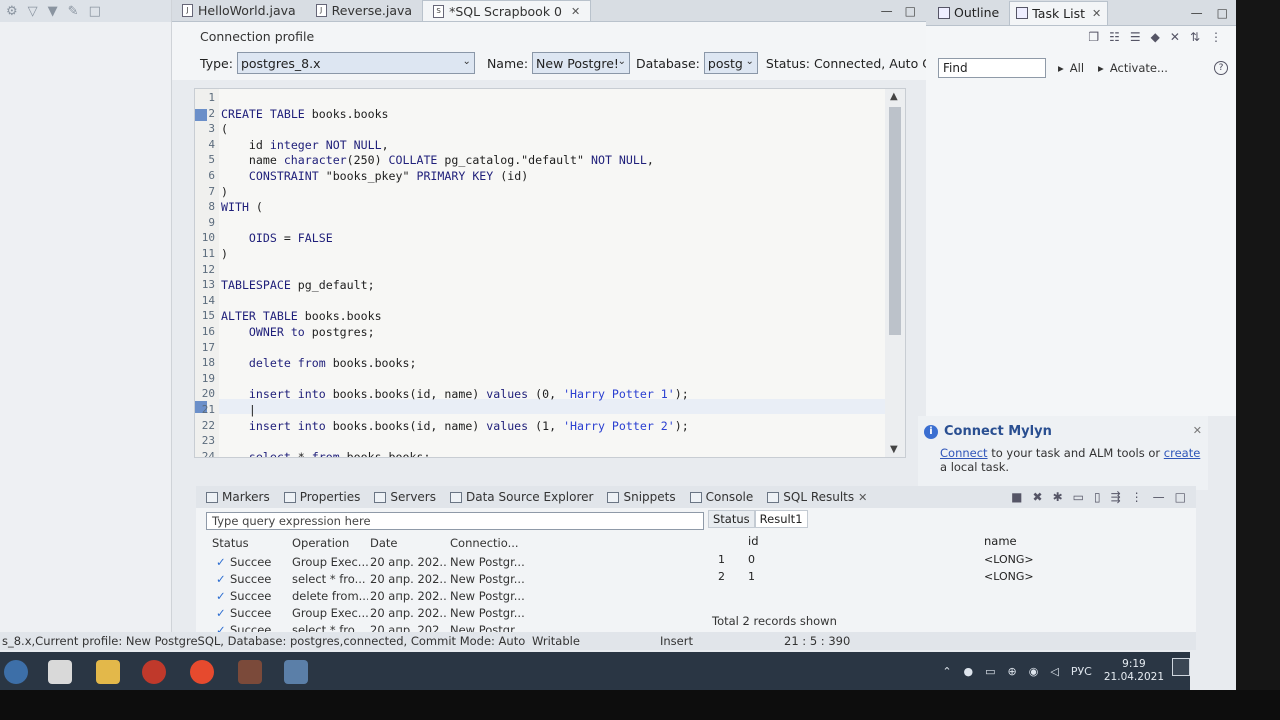  What do you see at coordinates (753, 541) in the screenshot?
I see `column-header: id` at bounding box center [753, 541].